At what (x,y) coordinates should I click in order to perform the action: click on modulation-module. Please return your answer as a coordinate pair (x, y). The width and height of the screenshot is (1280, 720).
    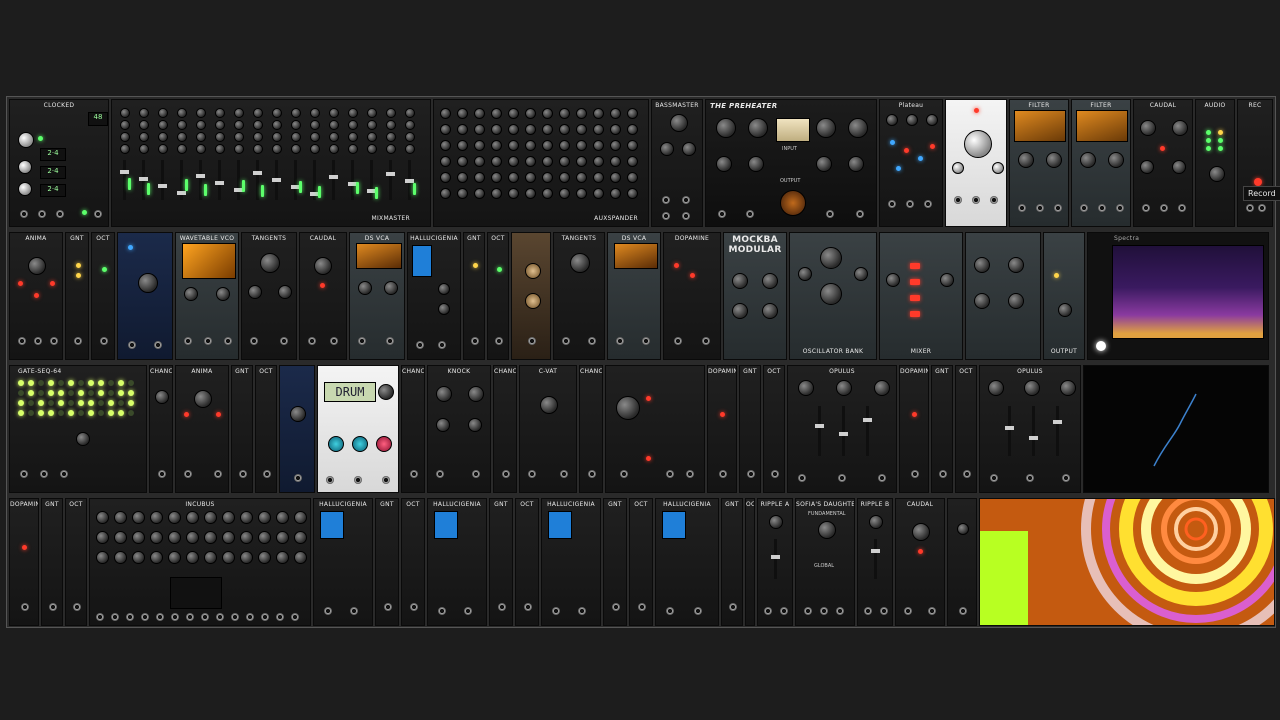
    Looking at the image, I should click on (1003, 296).